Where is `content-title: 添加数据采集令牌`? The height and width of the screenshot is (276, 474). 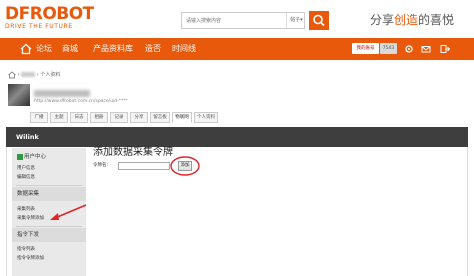
content-title: 添加数据采集令牌 is located at coordinates (133, 152).